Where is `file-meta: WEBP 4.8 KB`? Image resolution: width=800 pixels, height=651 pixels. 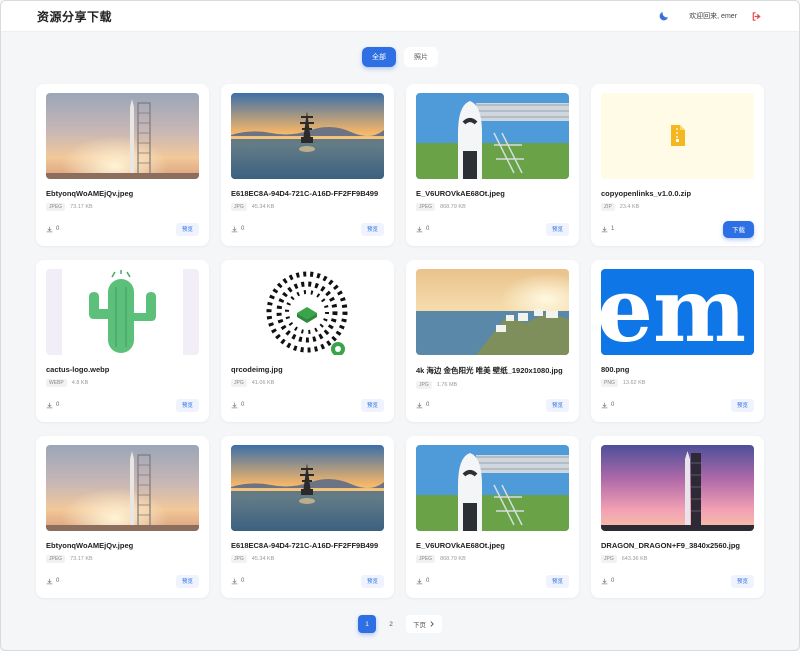
file-meta: WEBP 4.8 KB is located at coordinates (122, 383).